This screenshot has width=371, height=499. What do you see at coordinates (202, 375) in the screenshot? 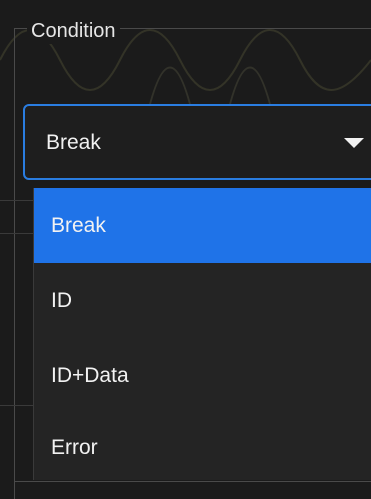
I see `option-id-data: ID+Data` at bounding box center [202, 375].